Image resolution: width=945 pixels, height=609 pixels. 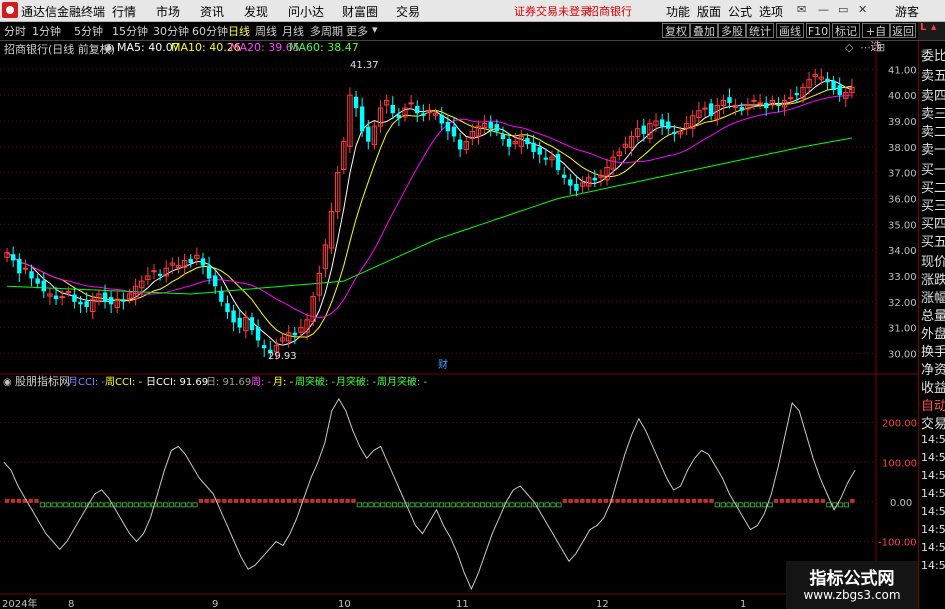 I want to click on sidebar-auto: 自动, so click(x=933, y=404).